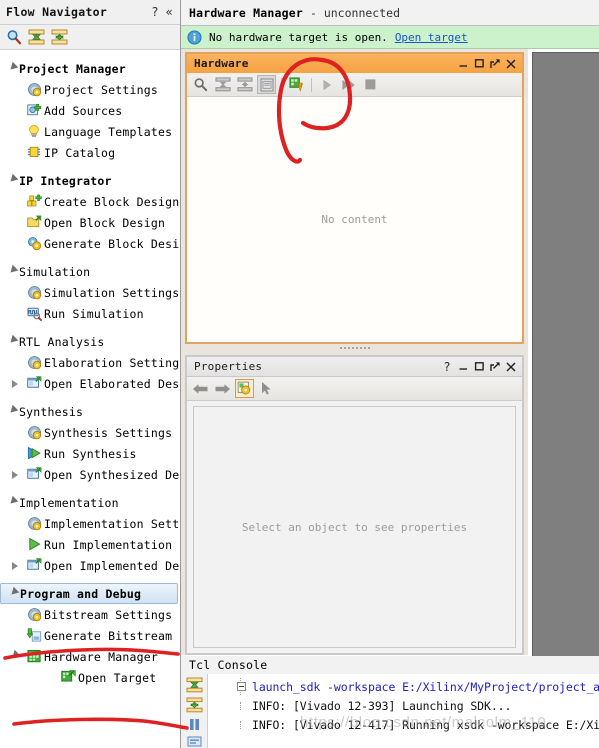  Describe the element at coordinates (200, 388) in the screenshot. I see `back-arrow-icon` at that location.